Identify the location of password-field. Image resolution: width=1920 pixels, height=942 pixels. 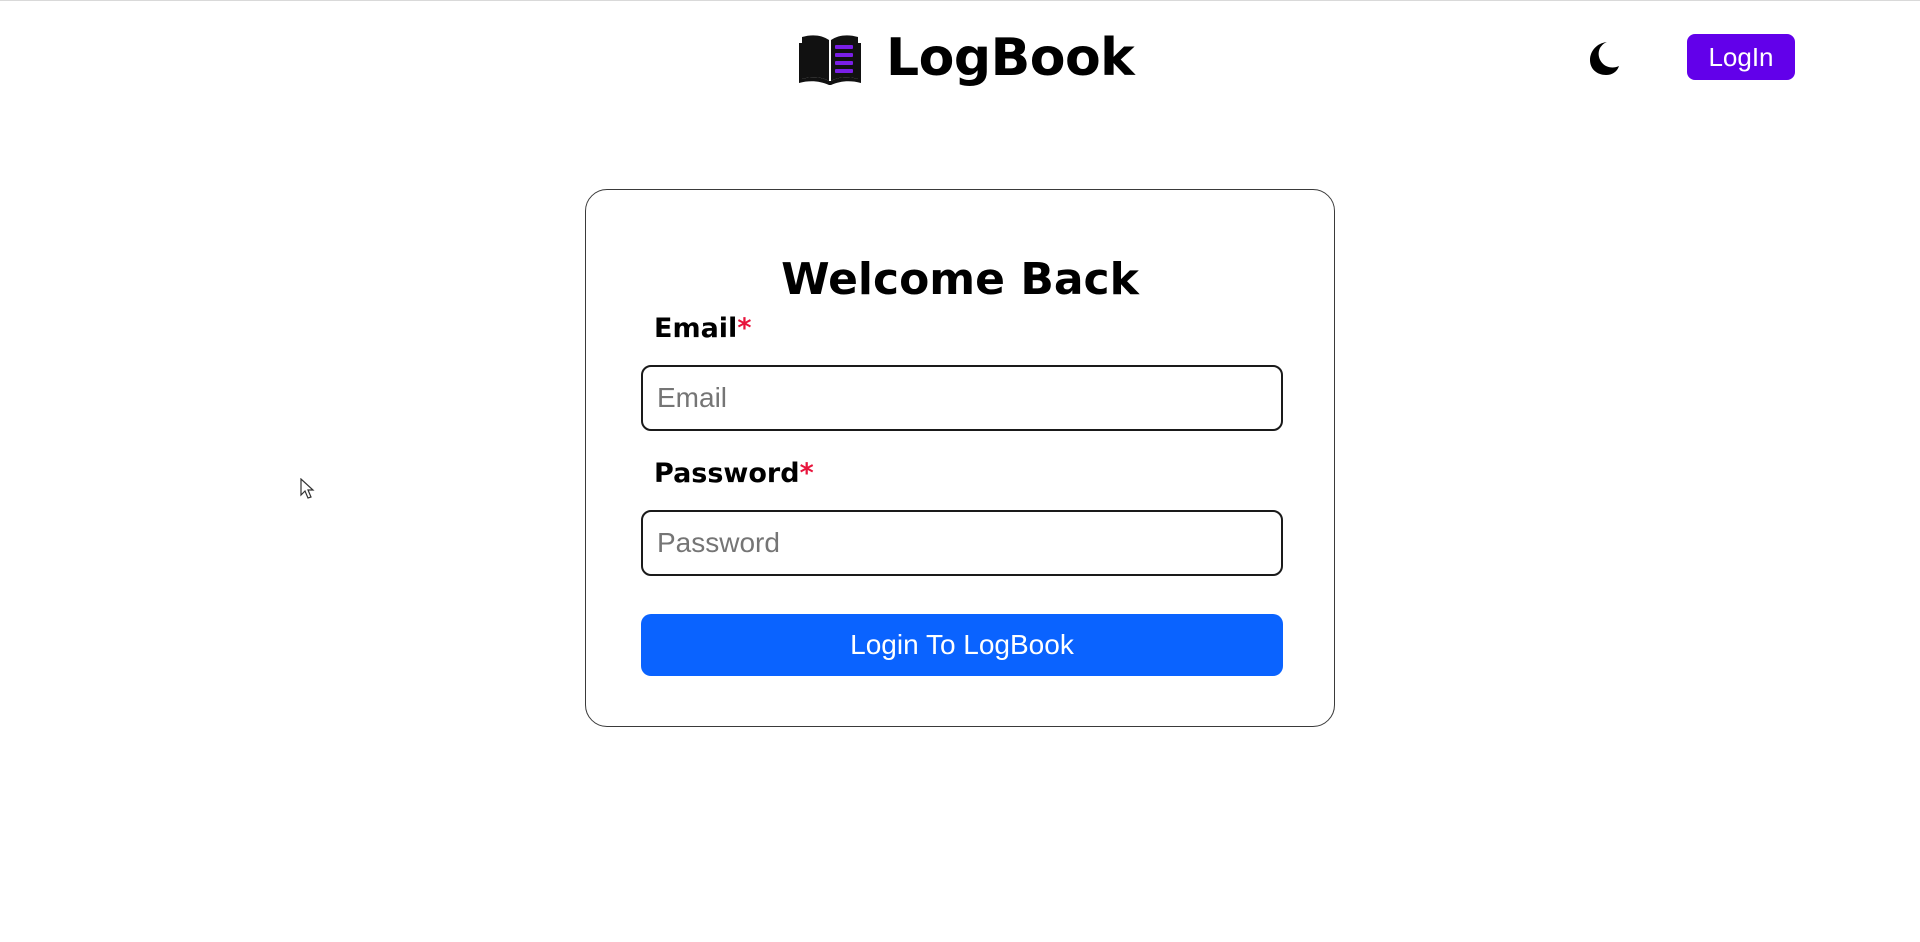
(962, 543).